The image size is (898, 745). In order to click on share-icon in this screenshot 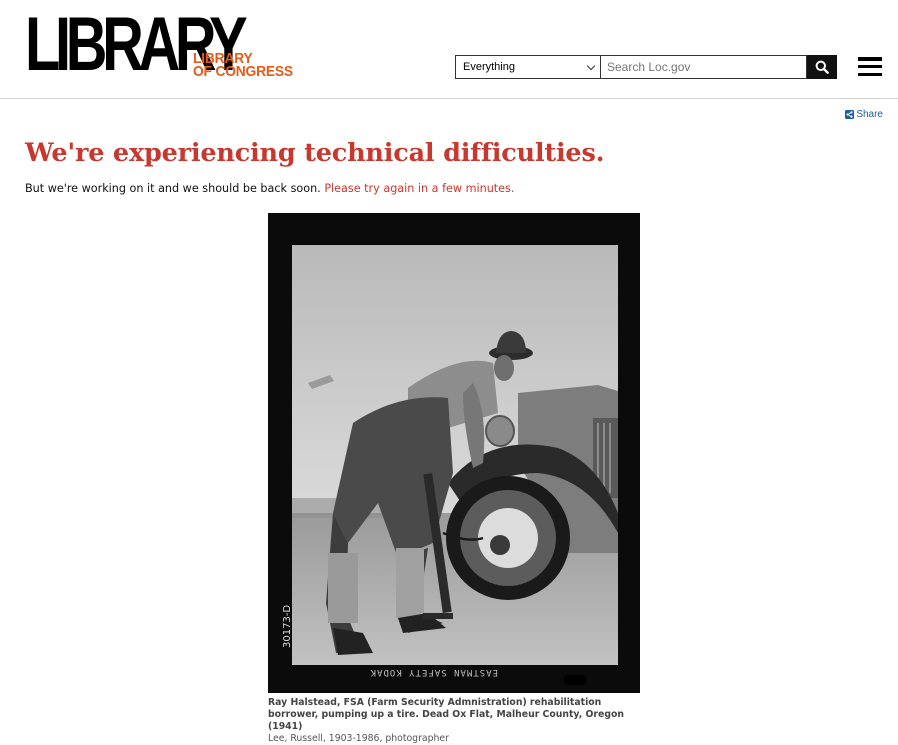, I will do `click(850, 114)`.